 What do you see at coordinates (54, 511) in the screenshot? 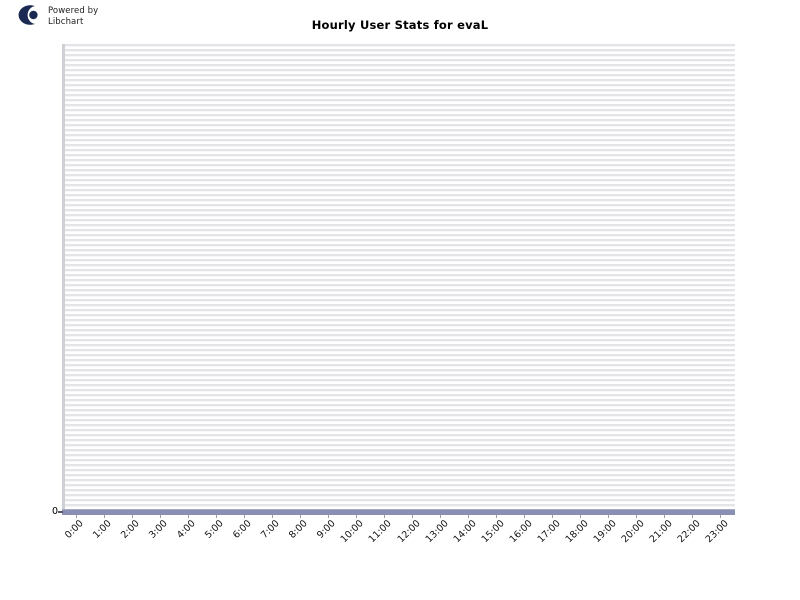
I see `y-axis-label-0: 0` at bounding box center [54, 511].